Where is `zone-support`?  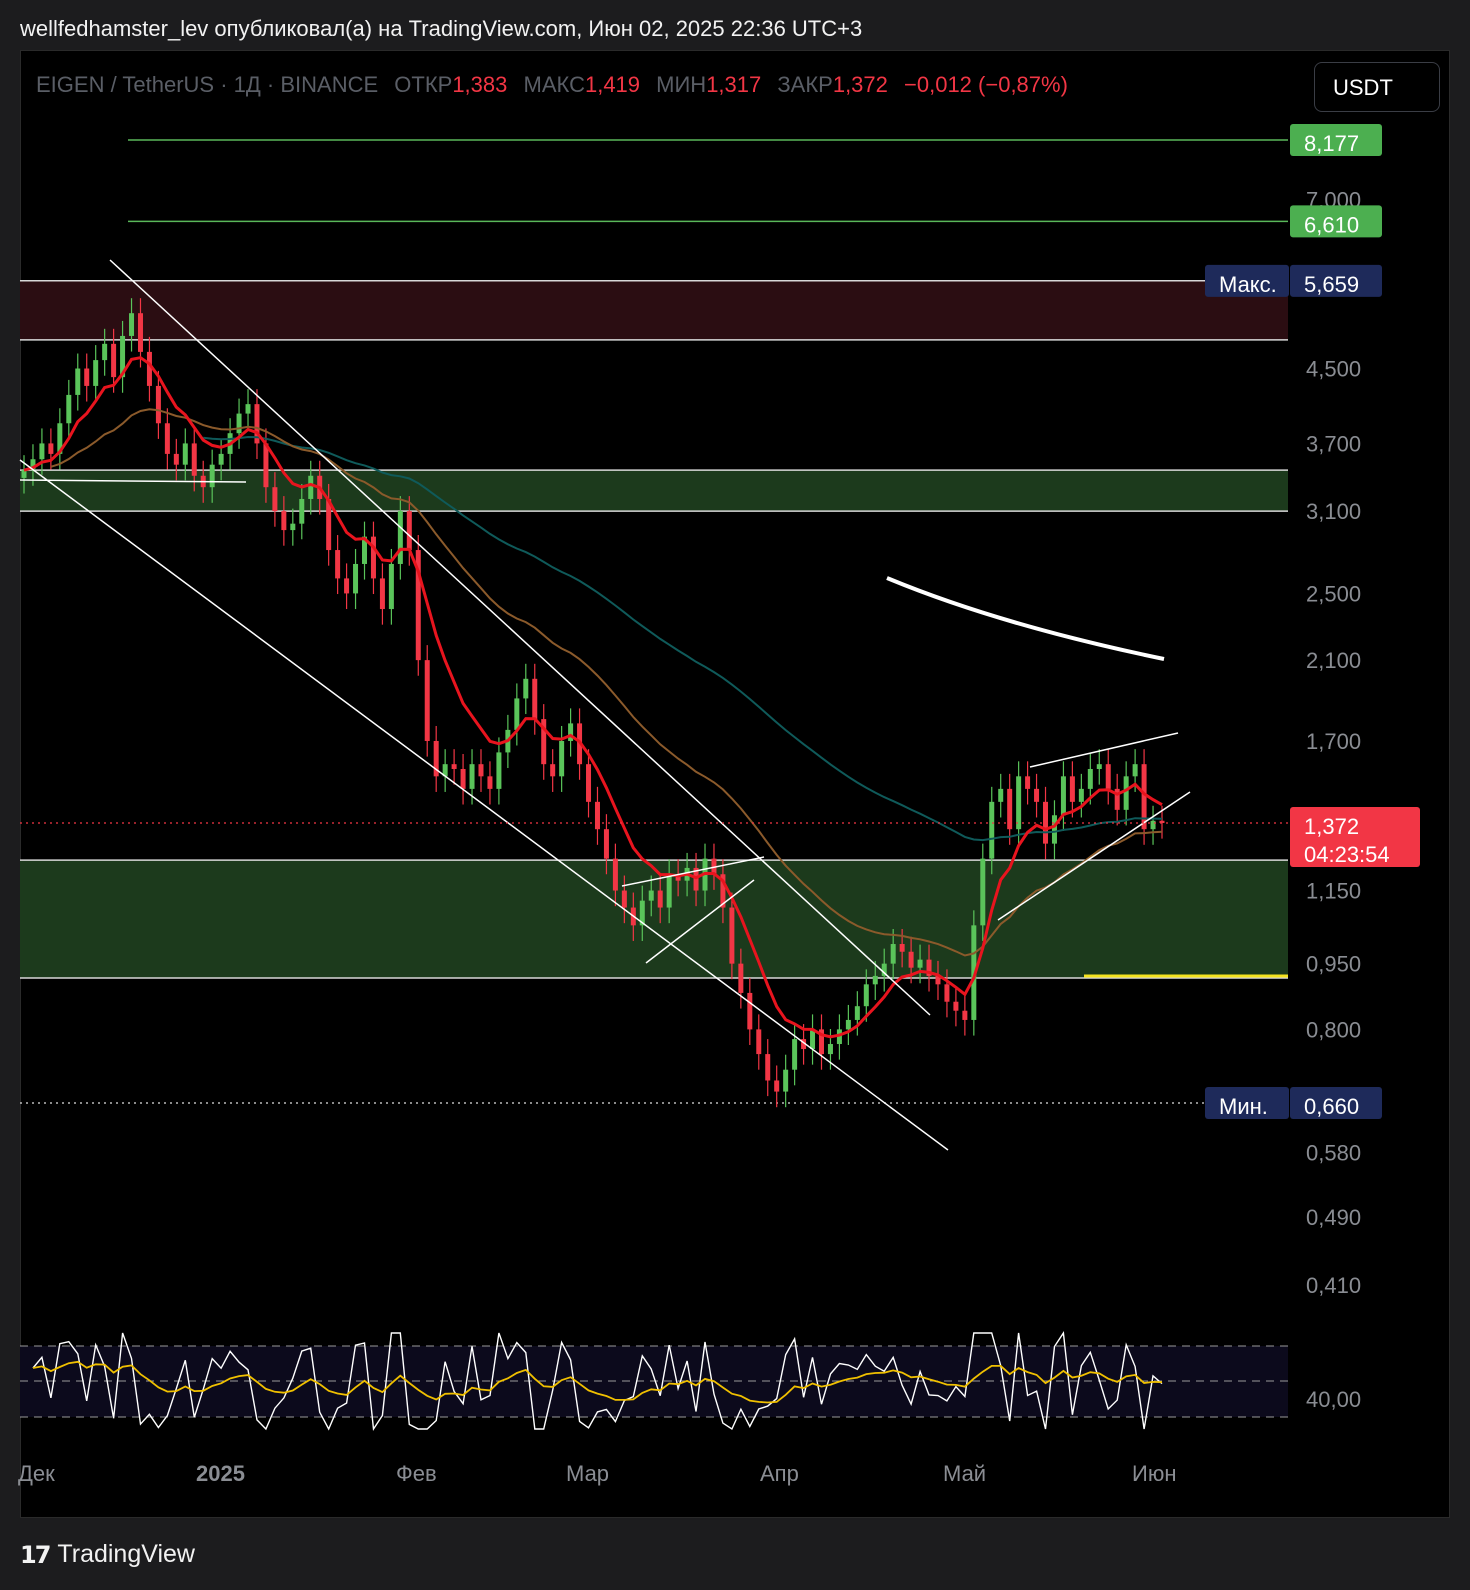
zone-support is located at coordinates (654, 919).